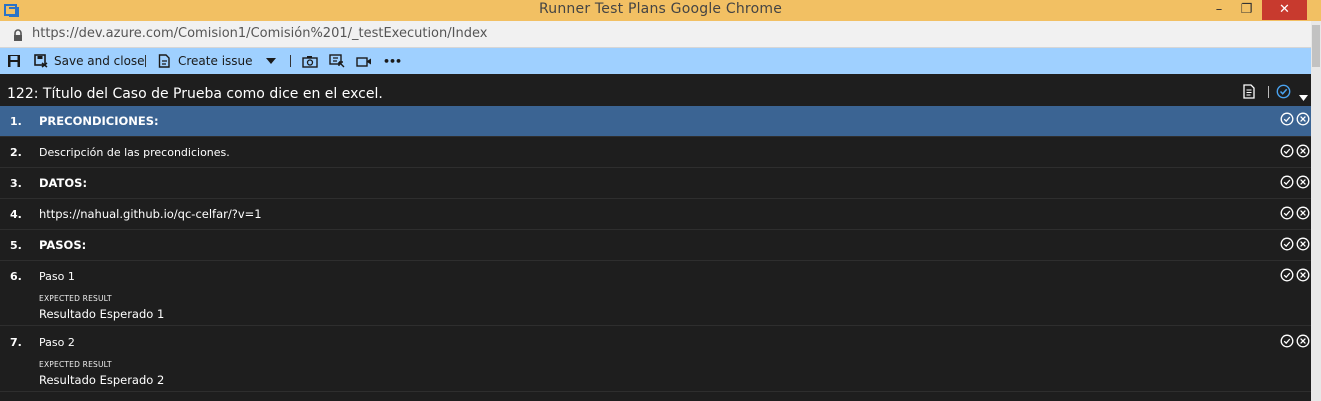  I want to click on more-options-button: •••, so click(392, 61).